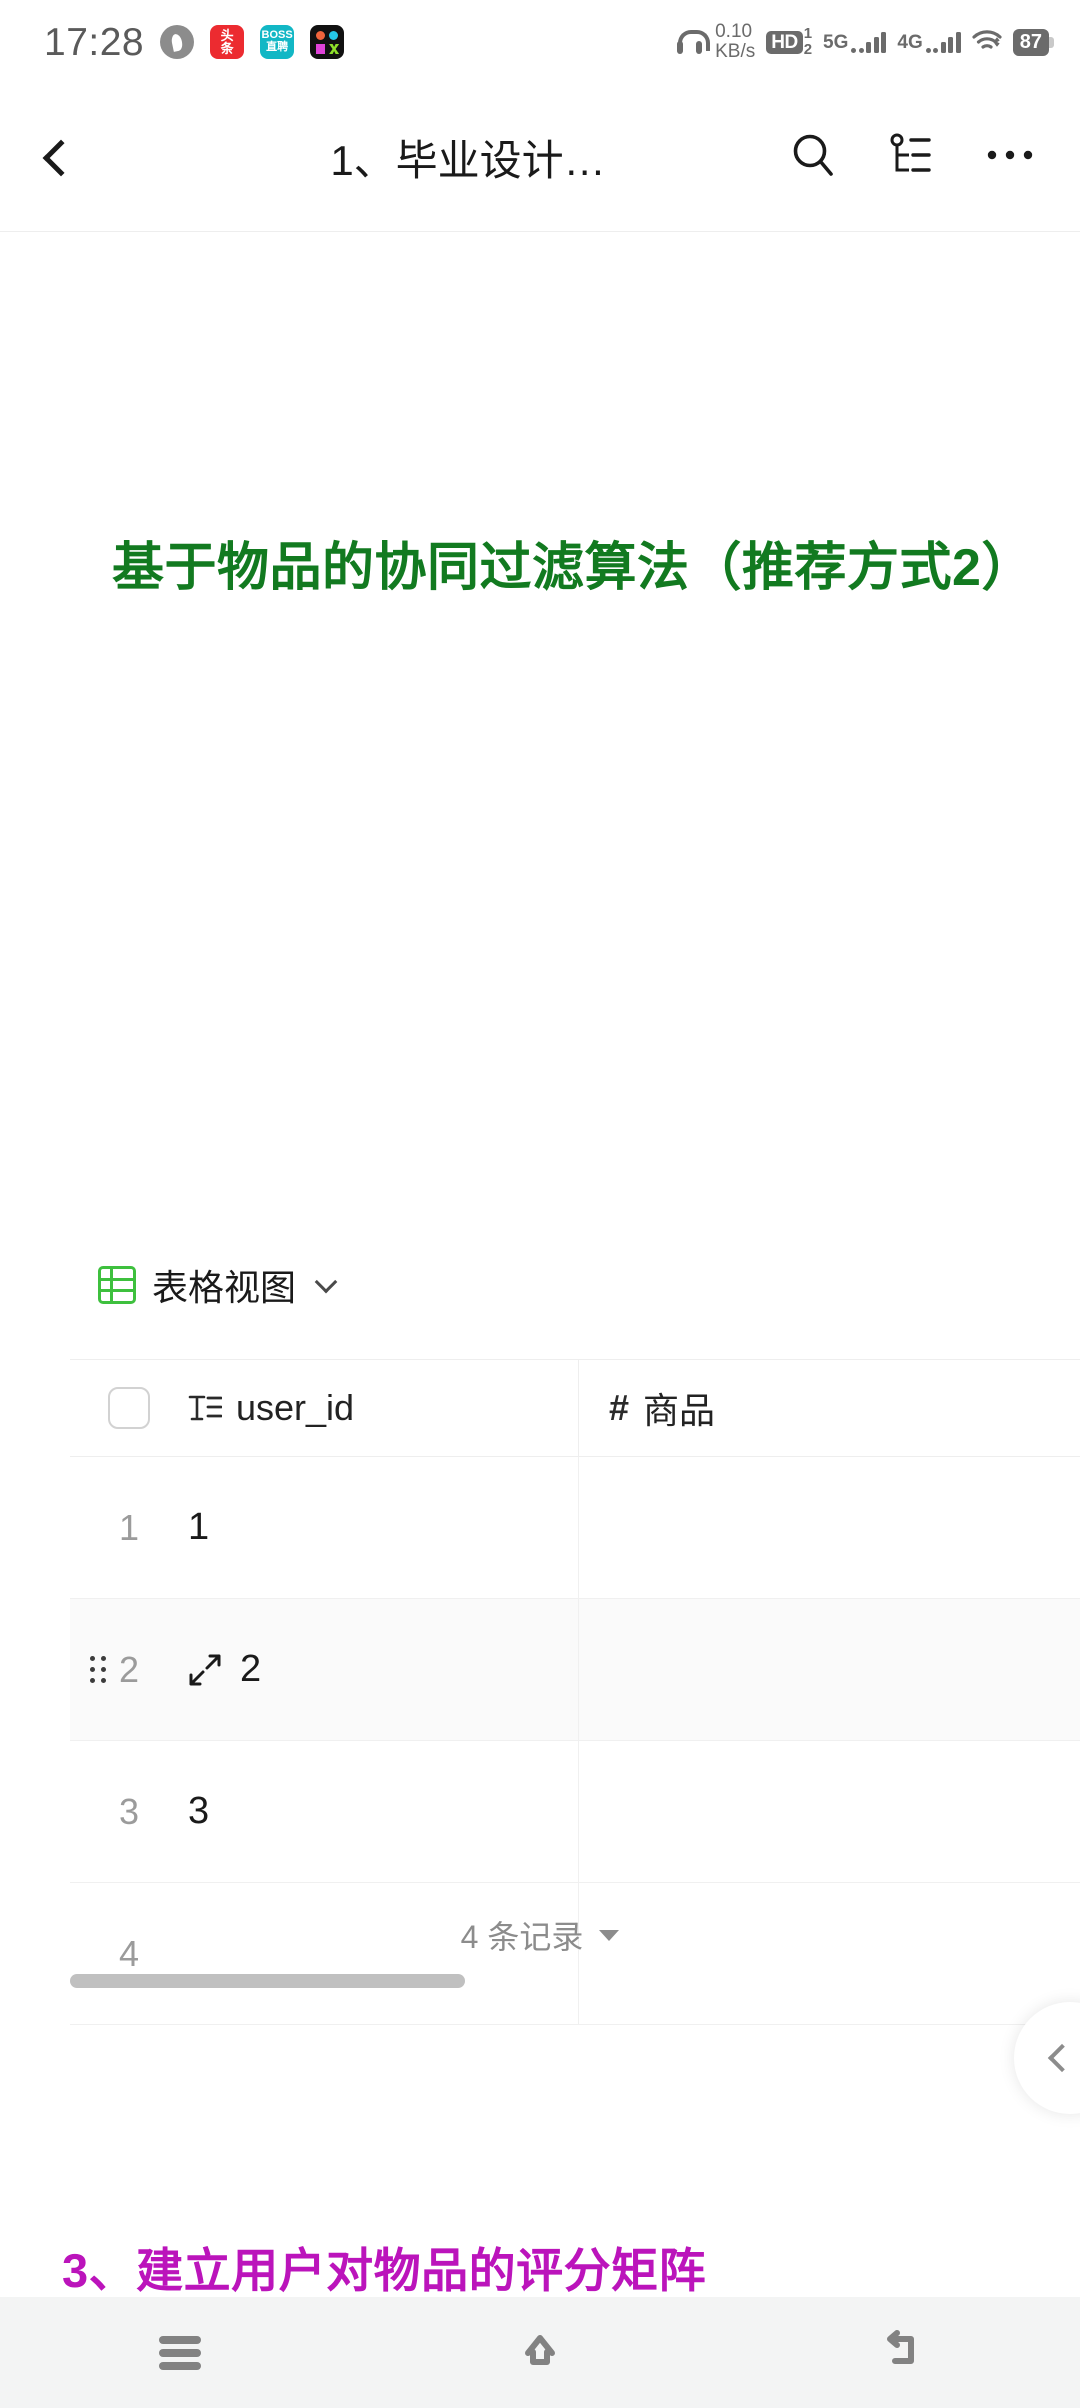 The width and height of the screenshot is (1080, 2408). What do you see at coordinates (99, 1669) in the screenshot?
I see `drag-handle-icon` at bounding box center [99, 1669].